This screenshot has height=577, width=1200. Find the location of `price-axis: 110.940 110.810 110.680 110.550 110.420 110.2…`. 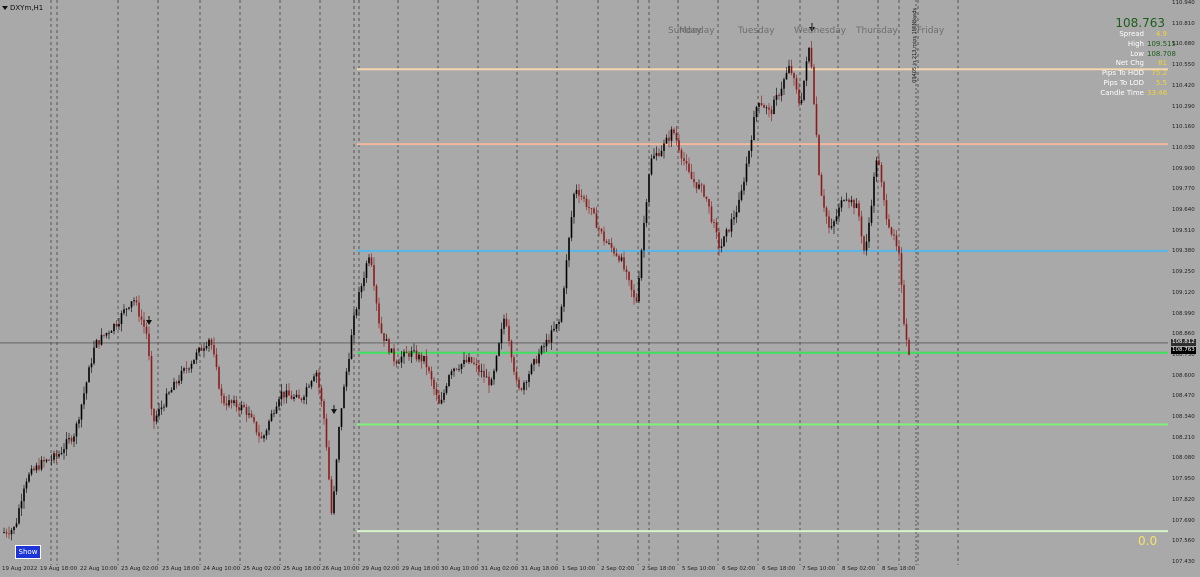

price-axis: 110.940 110.810 110.680 110.550 110.420 110.2… is located at coordinates (1184, 288).